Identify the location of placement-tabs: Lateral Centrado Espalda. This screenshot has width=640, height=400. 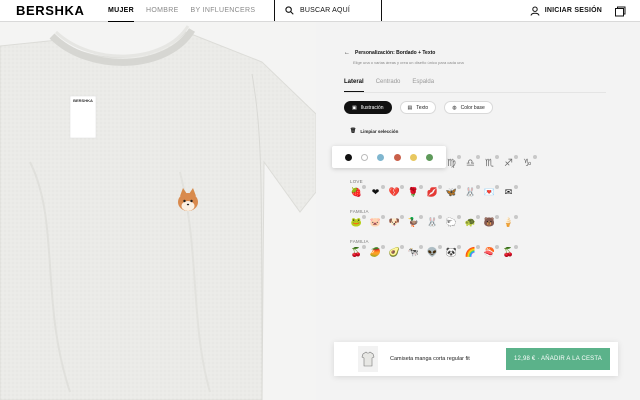
(475, 86).